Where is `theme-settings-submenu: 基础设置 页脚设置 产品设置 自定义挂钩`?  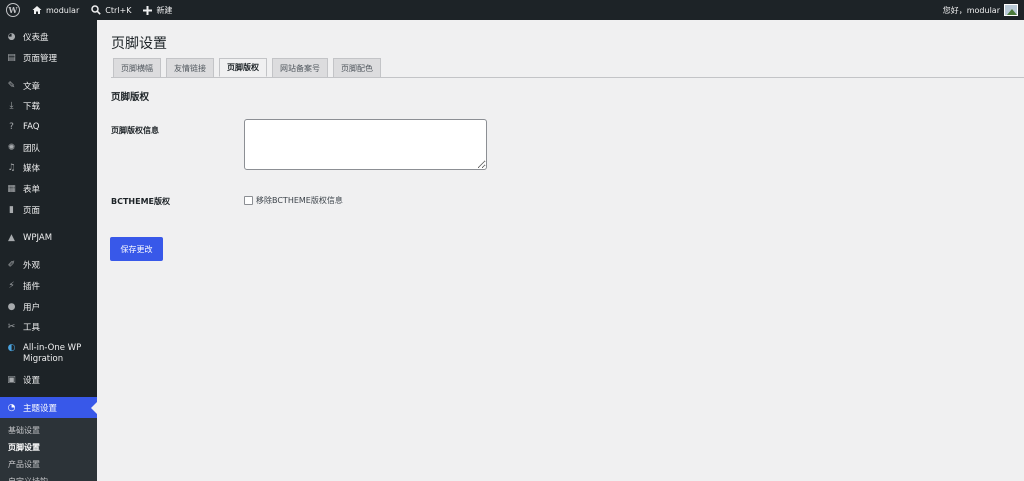 theme-settings-submenu: 基础设置 页脚设置 产品设置 自定义挂钩 is located at coordinates (48, 449).